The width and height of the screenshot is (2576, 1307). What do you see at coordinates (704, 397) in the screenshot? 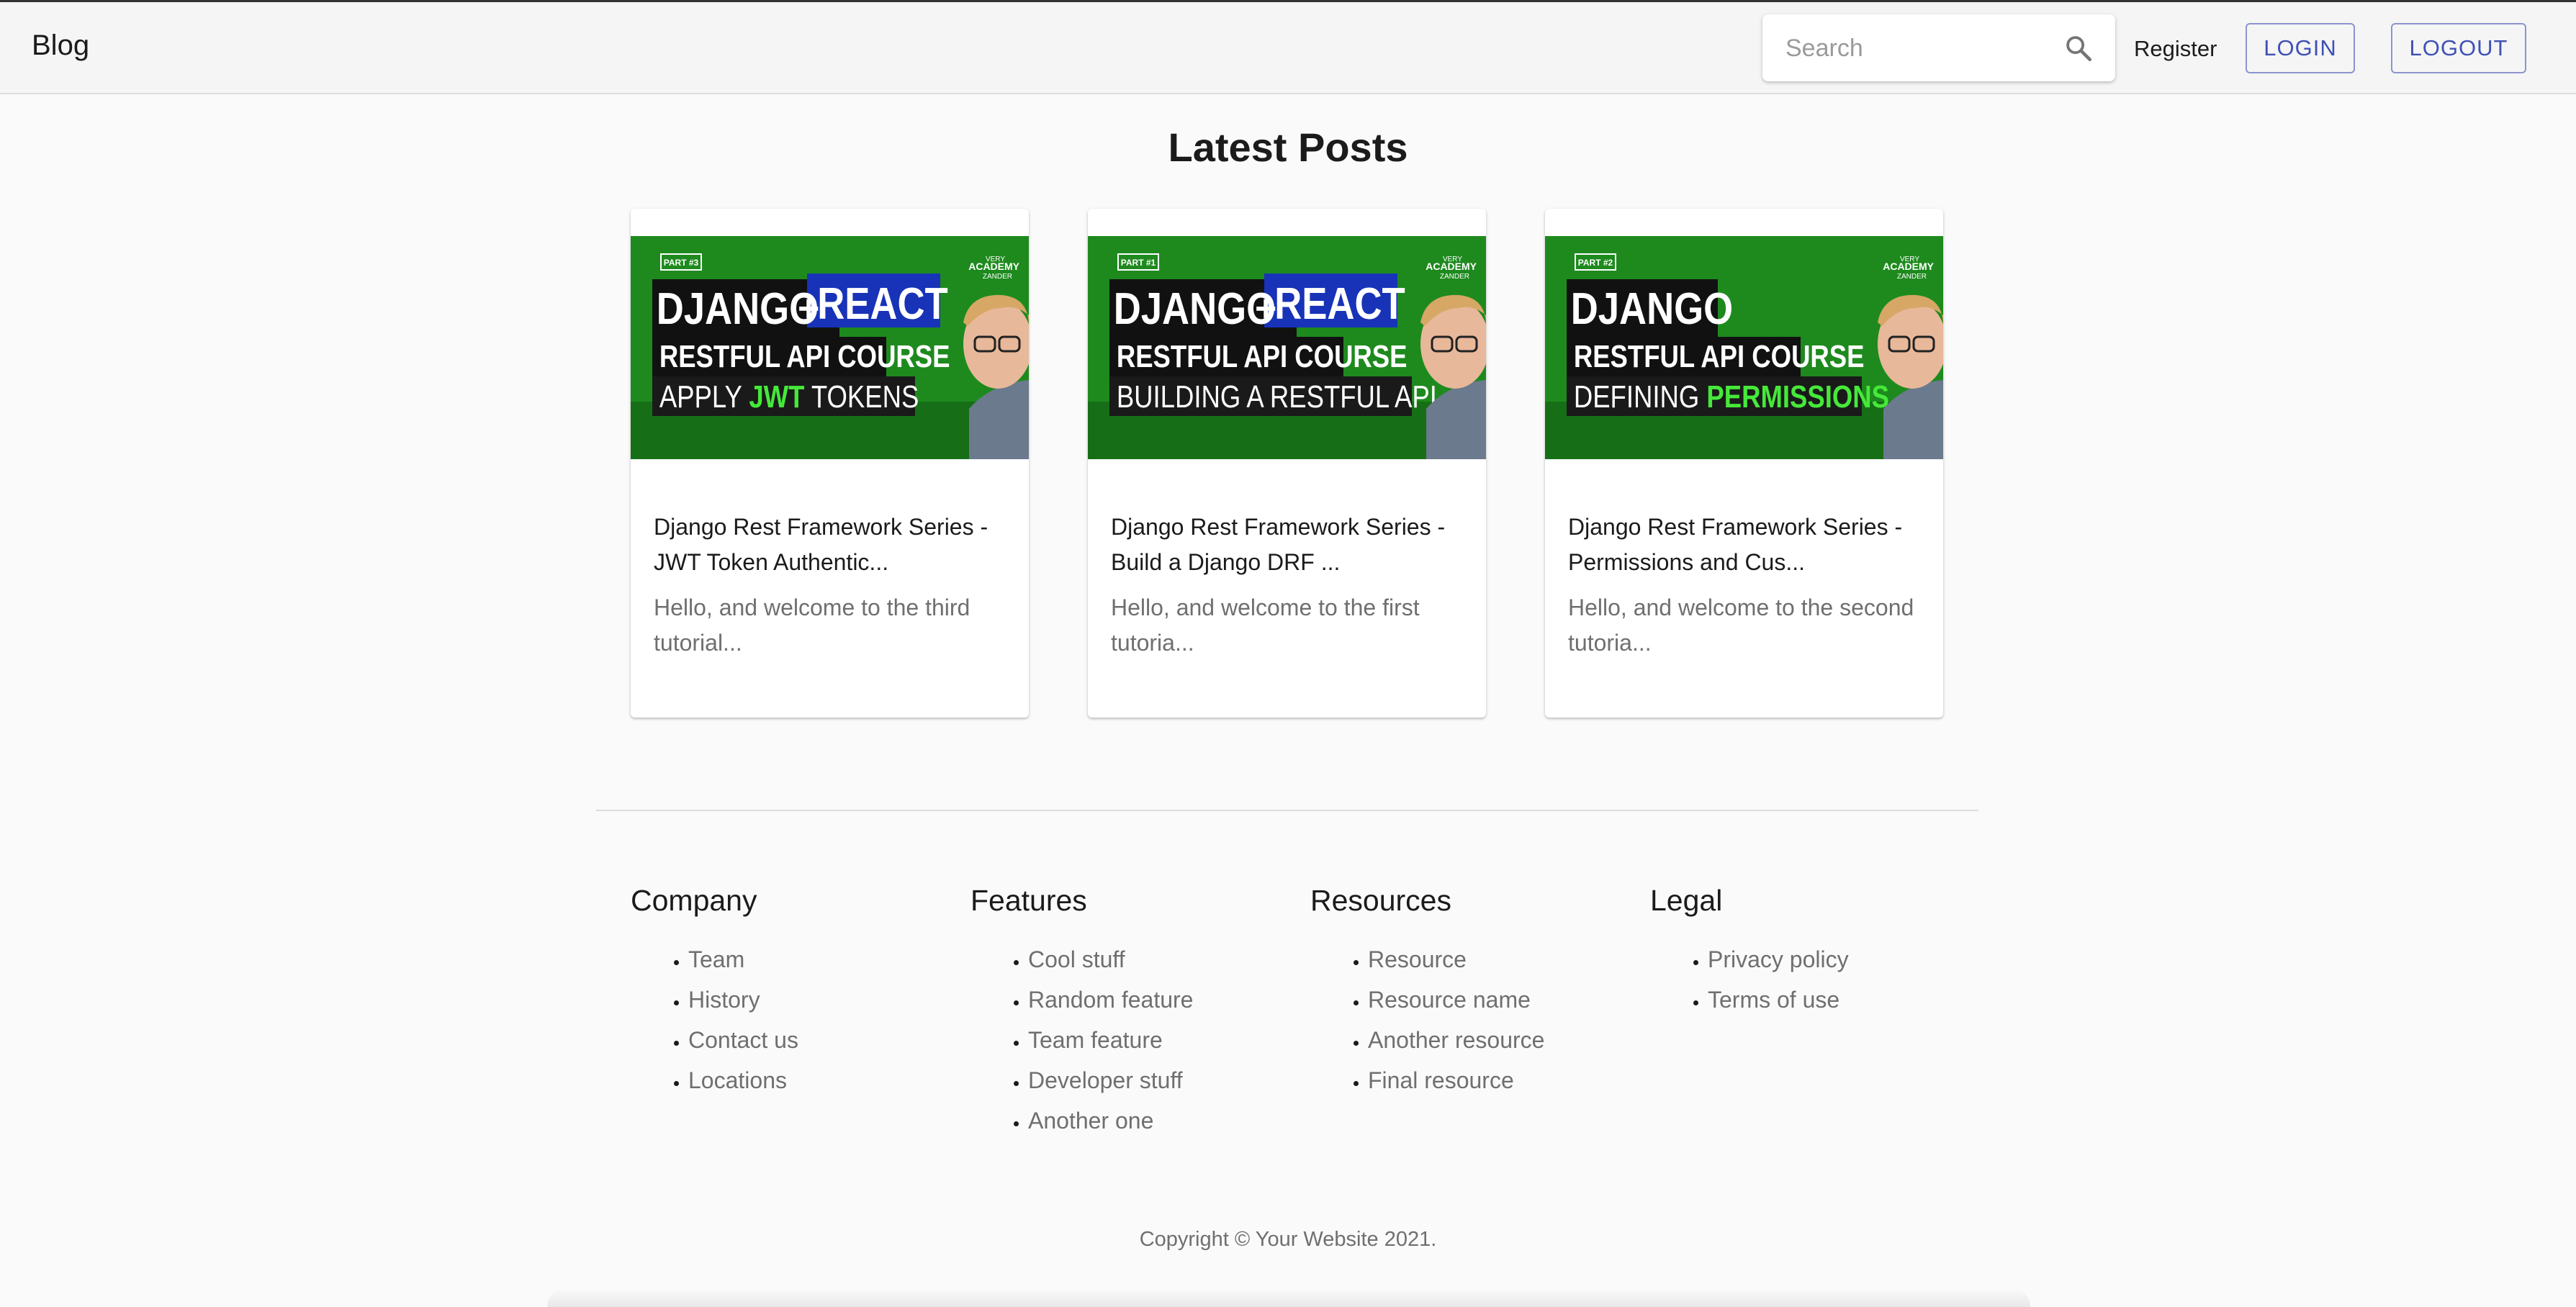
I see `thumb-line3a: APPLY` at bounding box center [704, 397].